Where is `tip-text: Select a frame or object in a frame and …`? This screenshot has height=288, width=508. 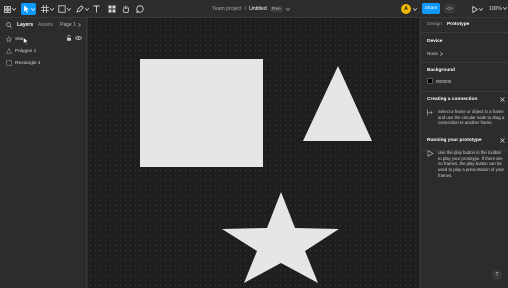 tip-text: Select a frame or object in a frame and … is located at coordinates (471, 117).